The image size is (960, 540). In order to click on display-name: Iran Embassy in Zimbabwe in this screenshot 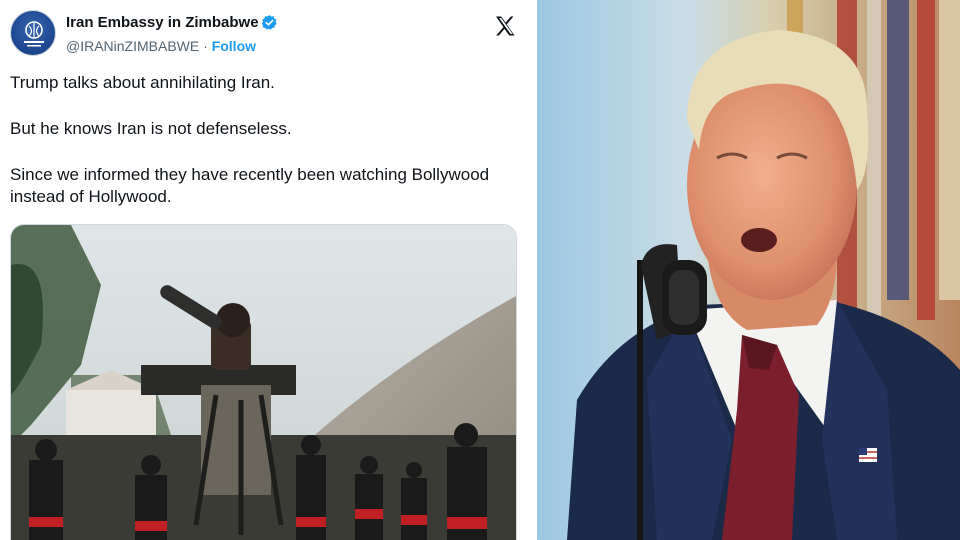, I will do `click(162, 22)`.